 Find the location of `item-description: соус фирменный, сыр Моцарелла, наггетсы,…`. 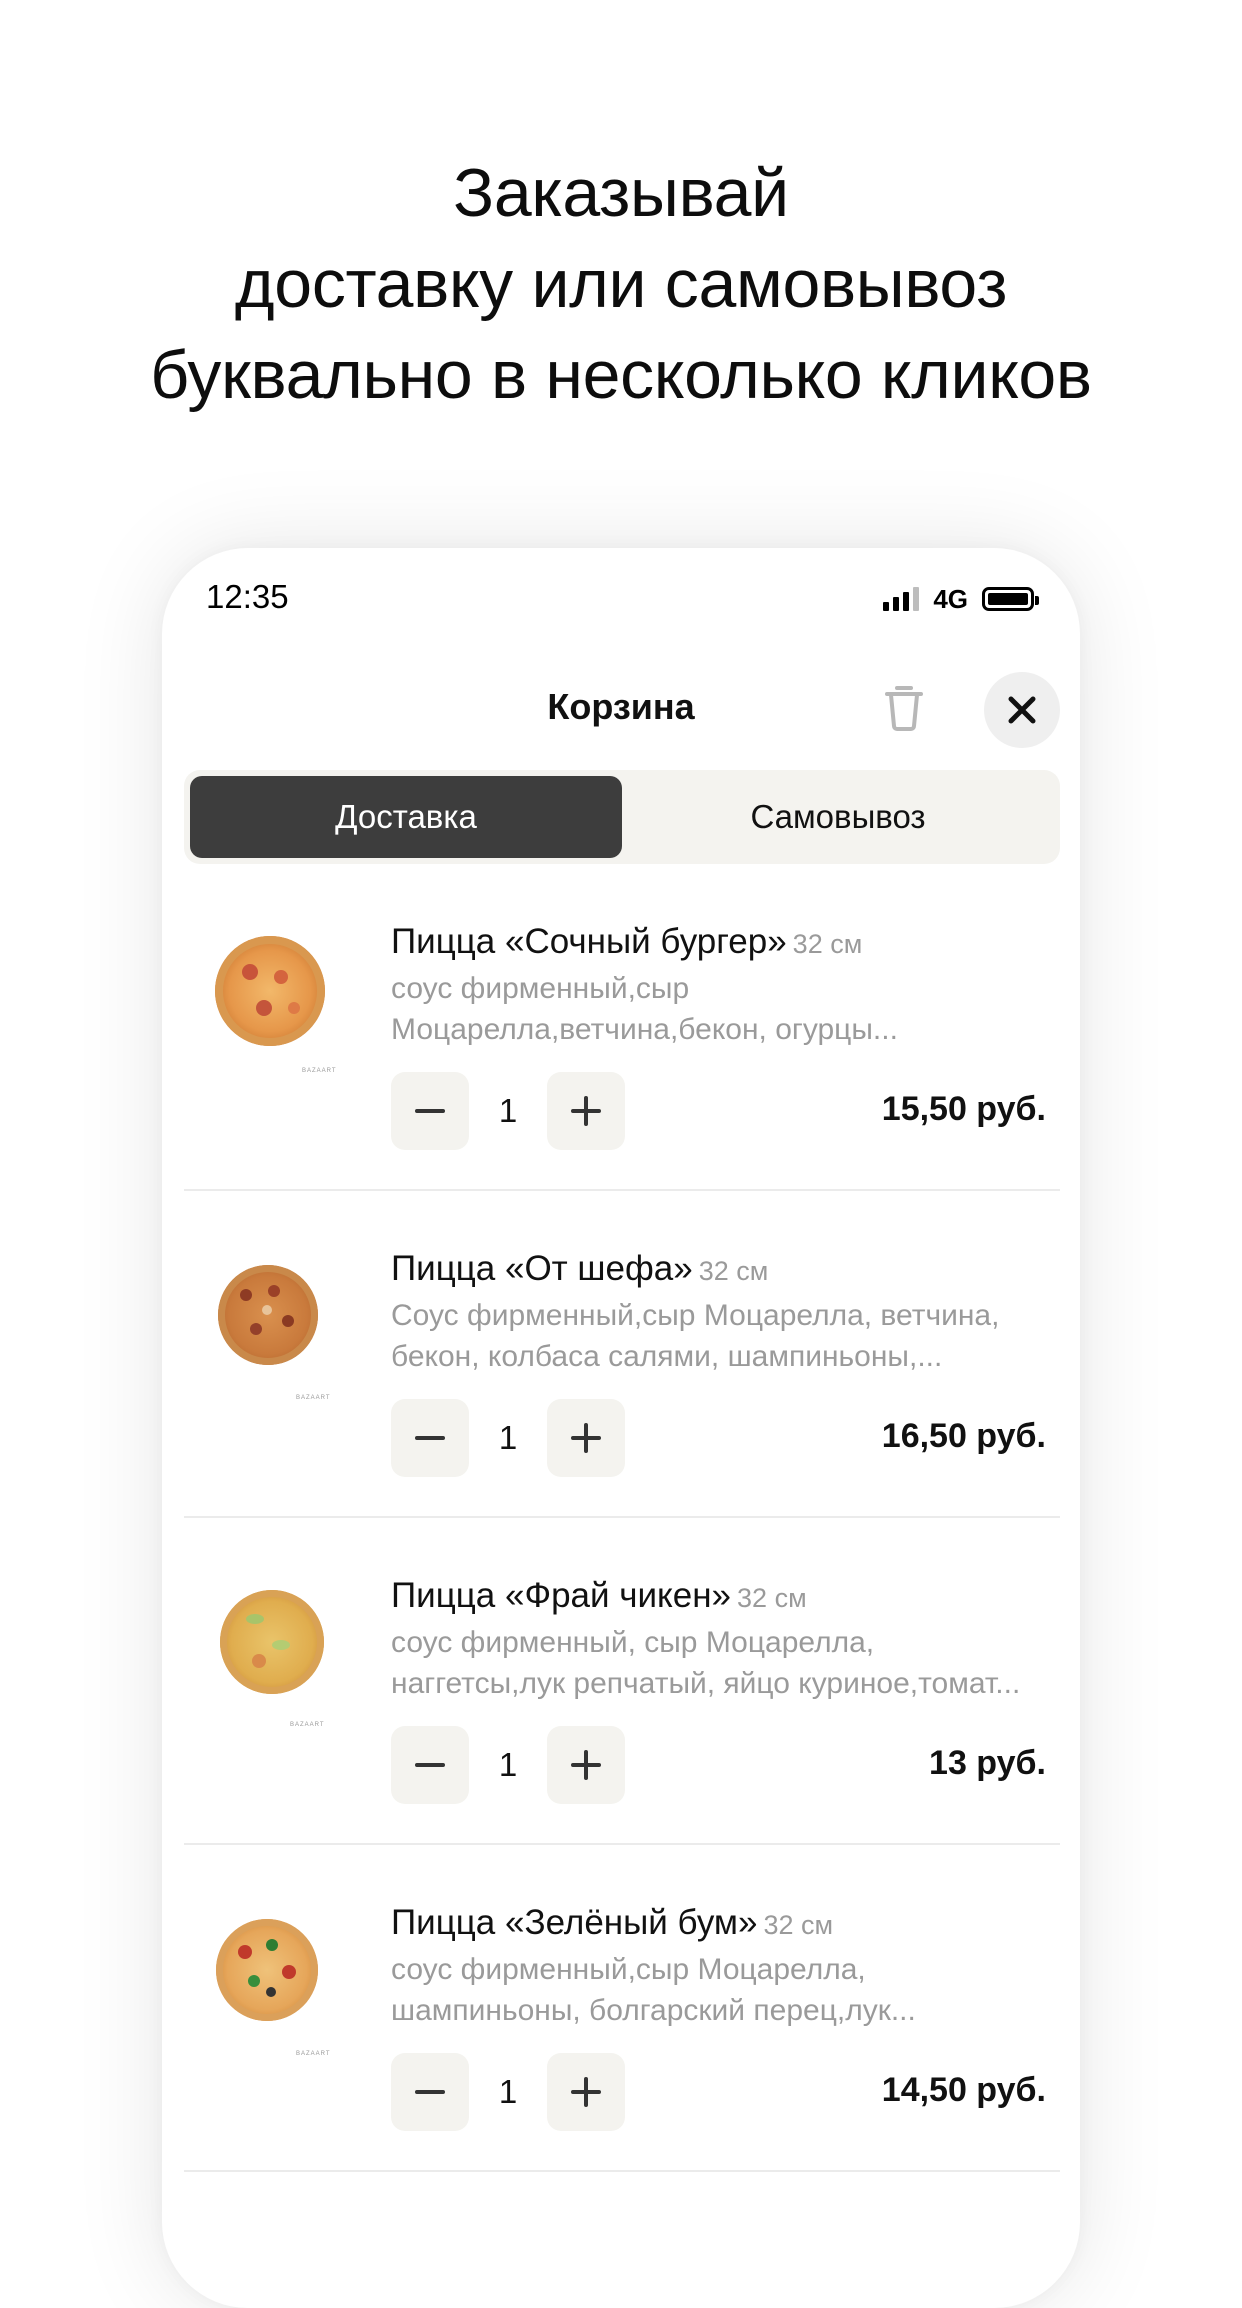

item-description: соус фирменный, сыр Моцарелла, наггетсы,… is located at coordinates (721, 1663).